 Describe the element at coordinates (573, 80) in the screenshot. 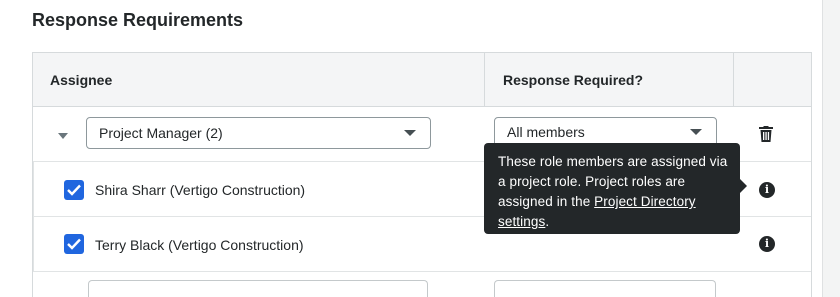

I see `column-header-response-required: Response Required?` at that location.